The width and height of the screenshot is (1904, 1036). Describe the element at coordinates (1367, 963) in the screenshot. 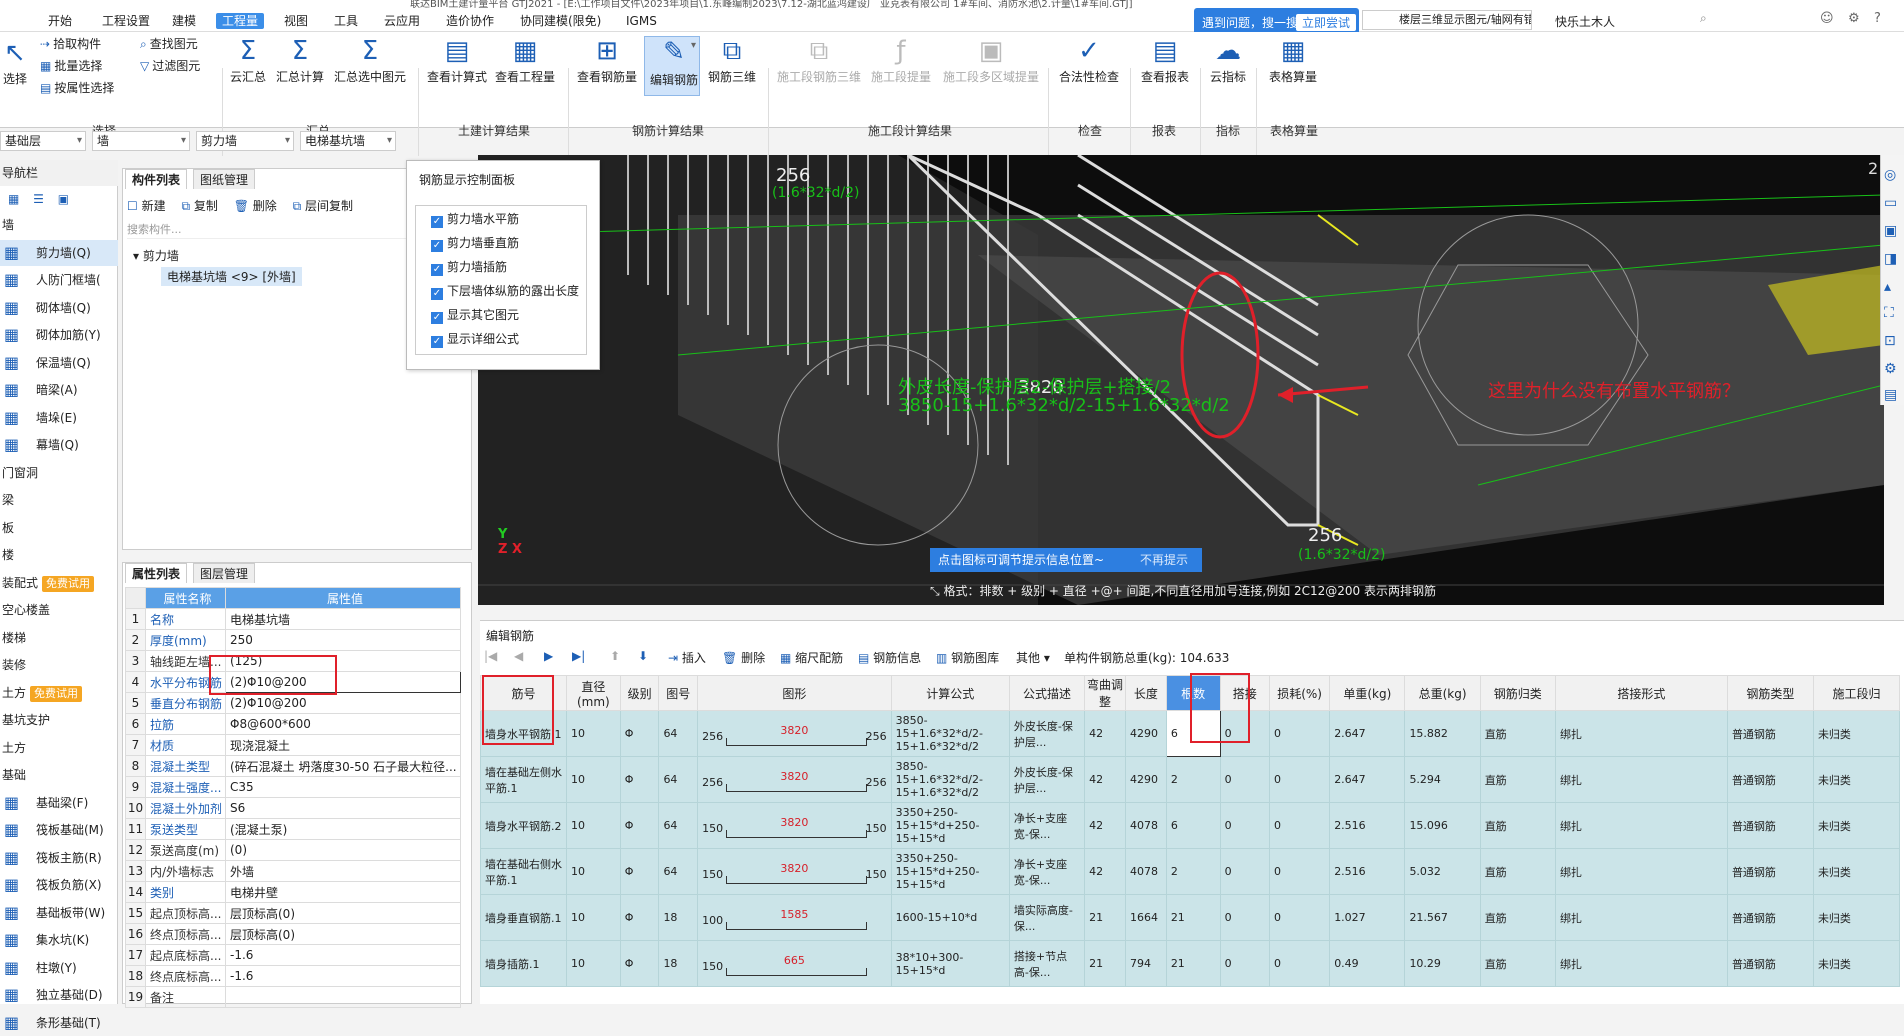

I see `rebar-cell-unit: 0.49` at that location.